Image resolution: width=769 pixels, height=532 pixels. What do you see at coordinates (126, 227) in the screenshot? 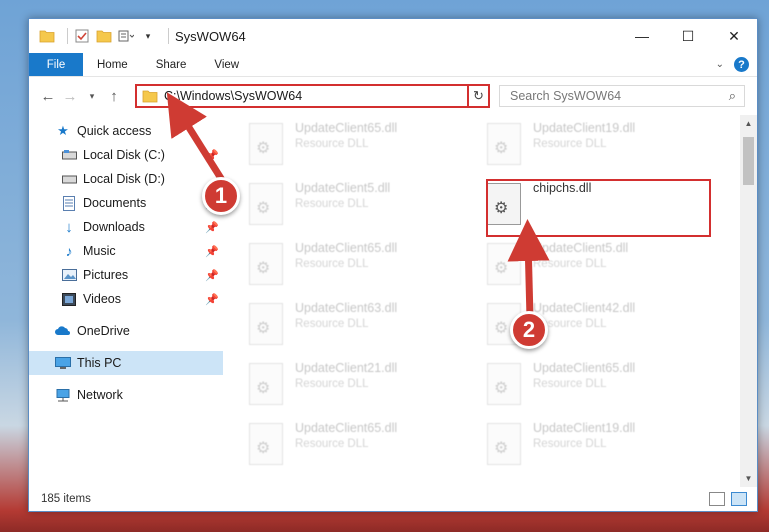
I see `sidebar-item-downloads: ↓ Downloads 📌` at bounding box center [126, 227].